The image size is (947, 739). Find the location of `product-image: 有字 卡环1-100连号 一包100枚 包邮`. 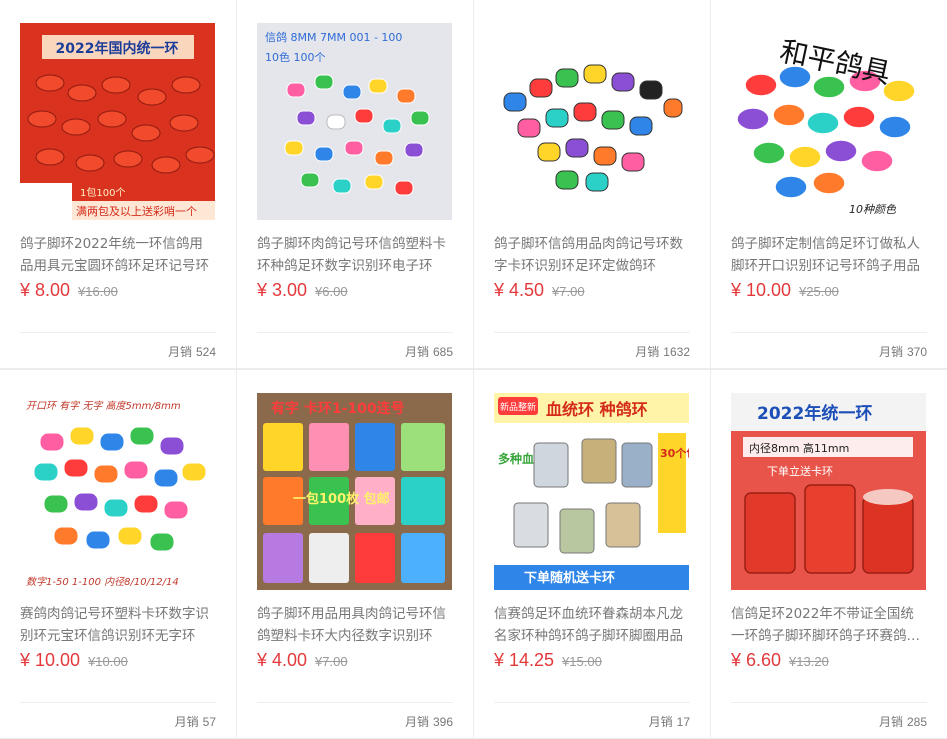

product-image: 有字 卡环1-100连号 一包100枚 包邮 is located at coordinates (354, 491).